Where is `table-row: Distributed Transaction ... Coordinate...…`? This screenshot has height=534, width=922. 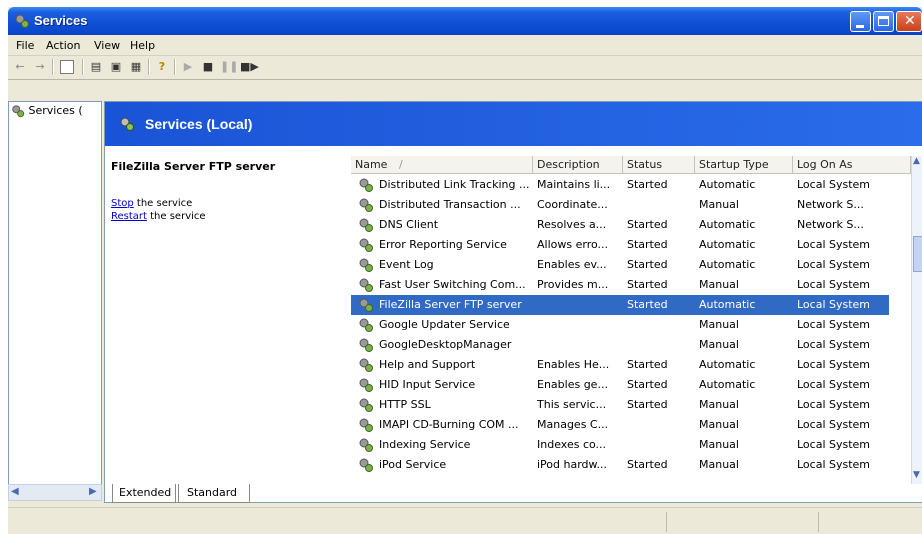
table-row: Distributed Transaction ... Coordinate...… is located at coordinates (620, 205).